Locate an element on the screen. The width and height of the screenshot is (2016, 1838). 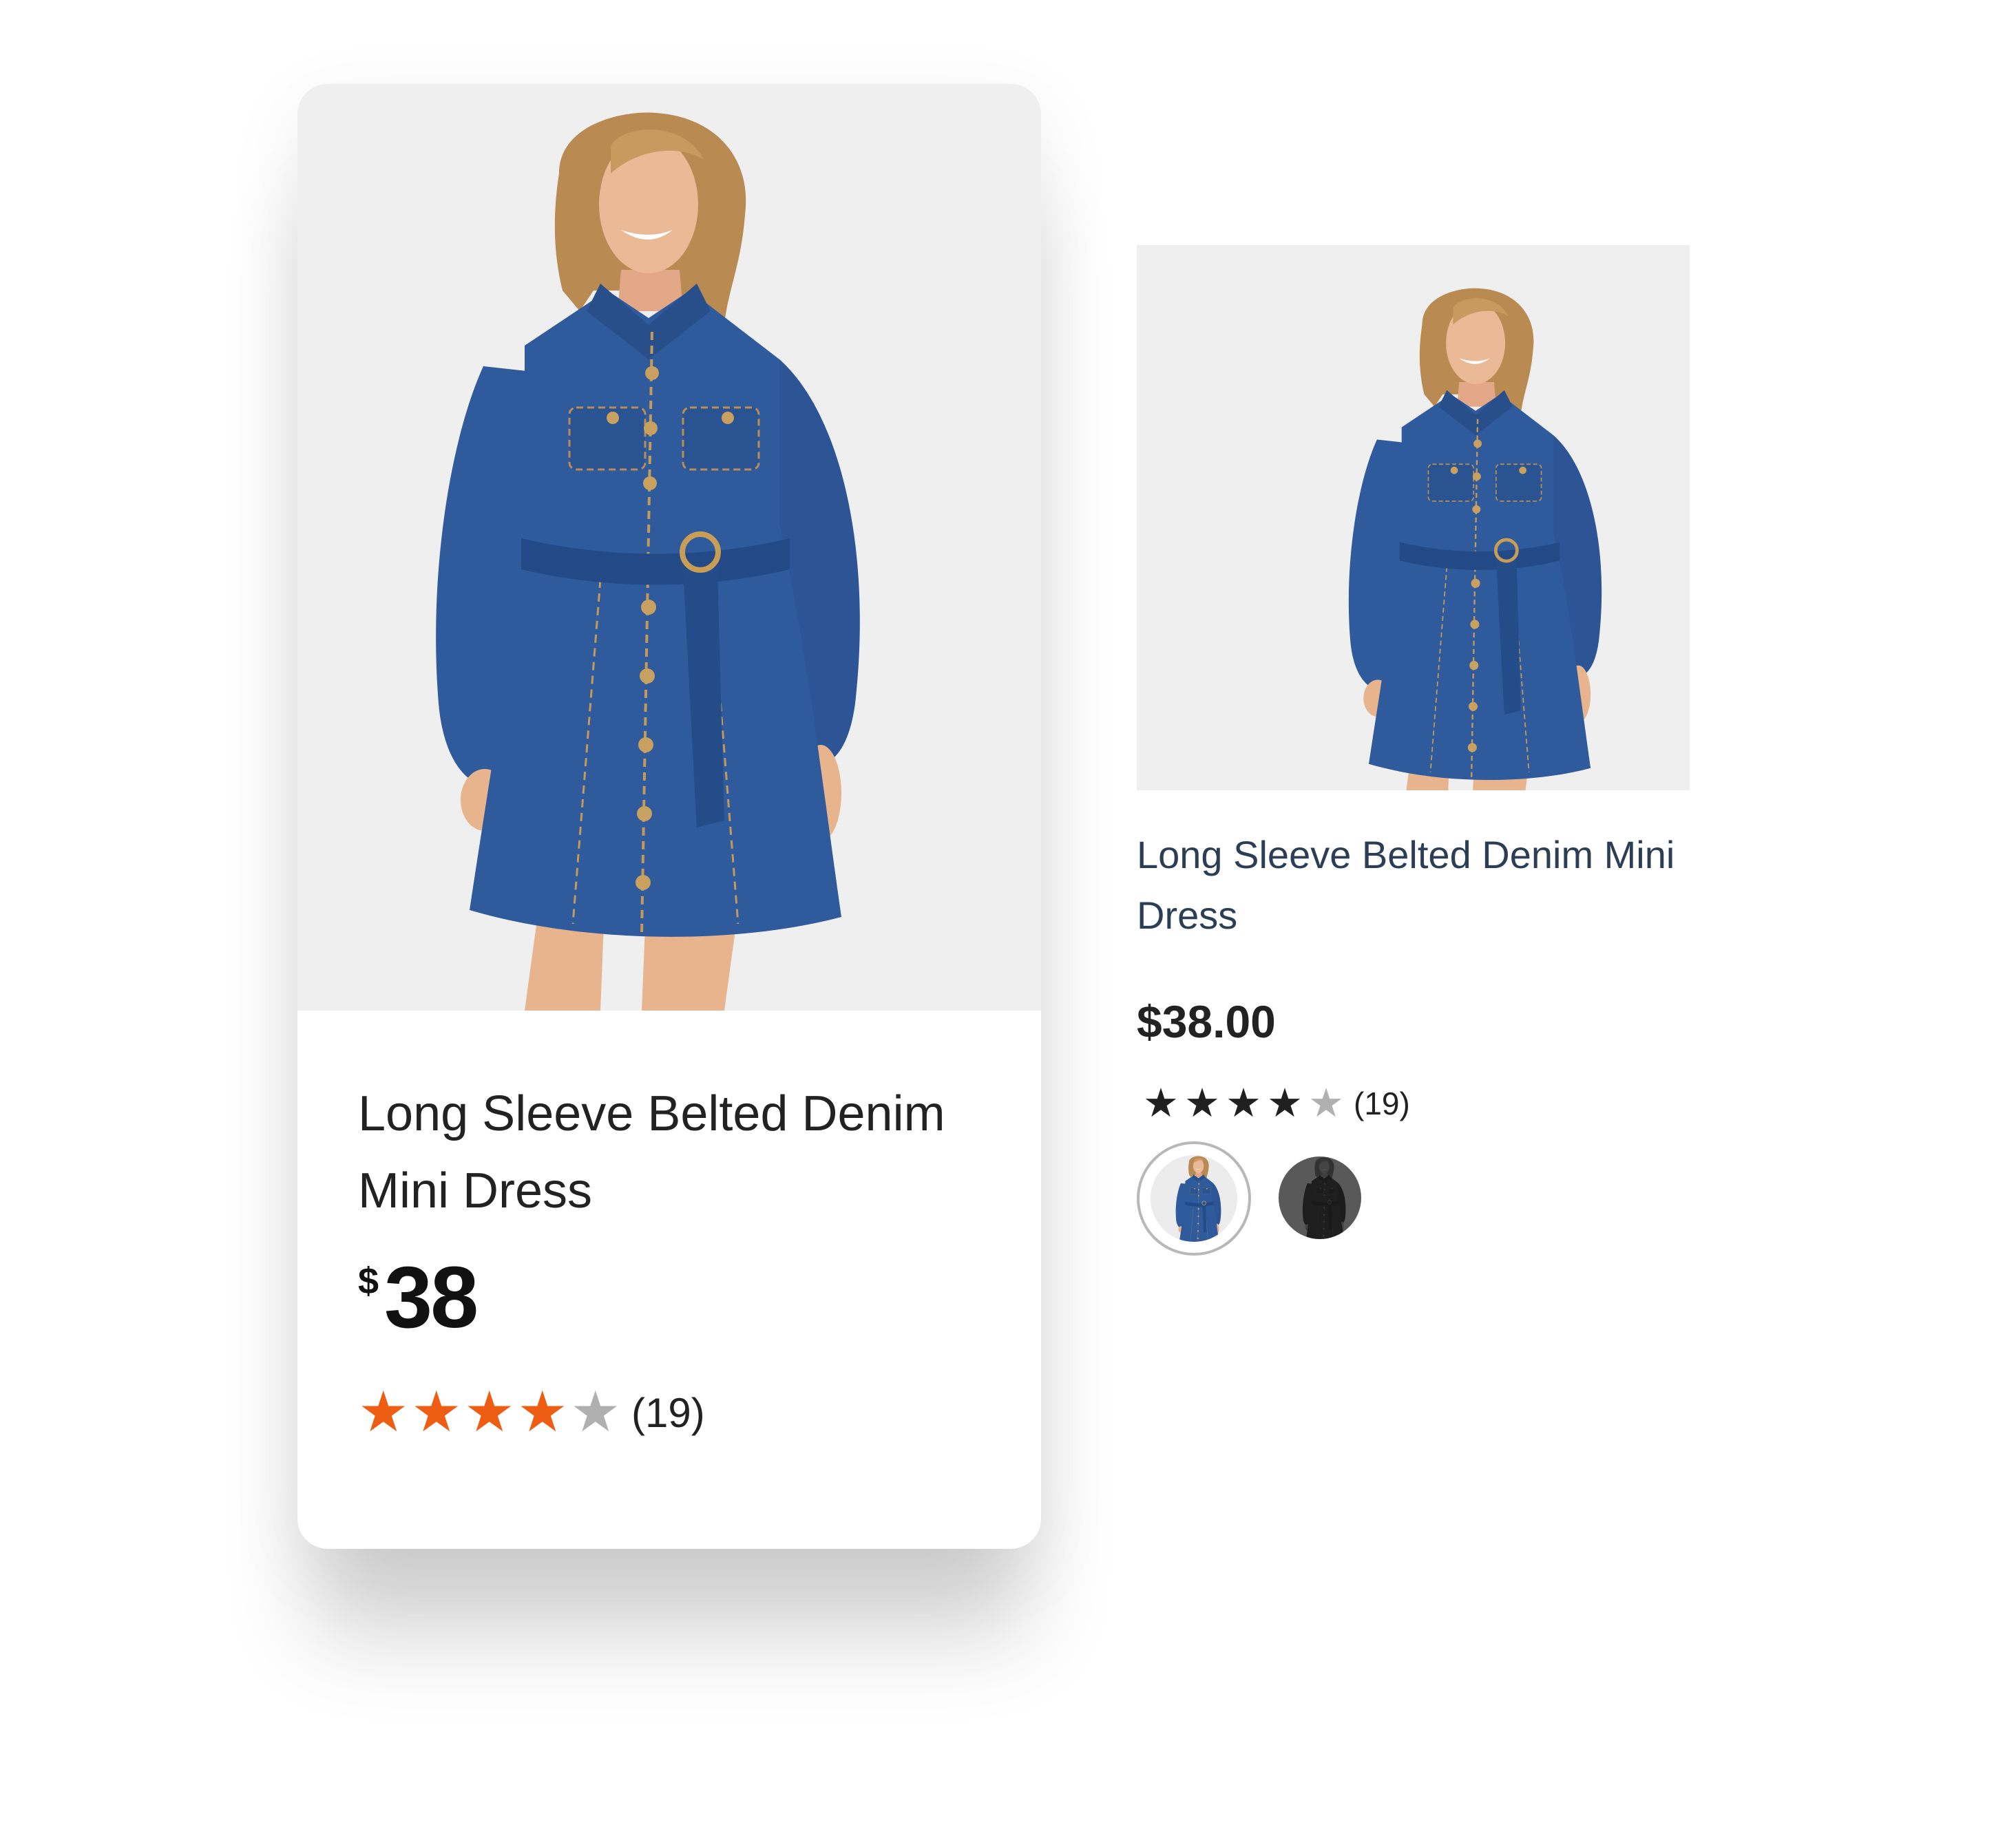
price-currency: $ is located at coordinates (368, 1281).